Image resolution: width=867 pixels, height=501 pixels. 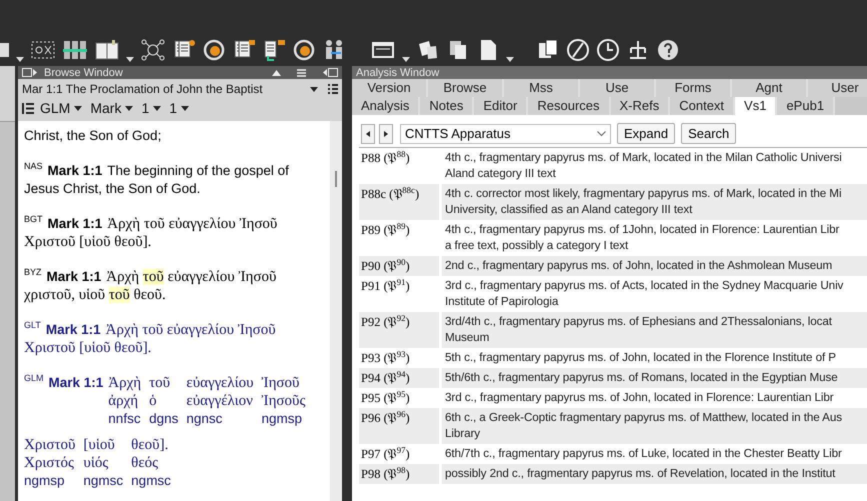 I want to click on interlinear-label: $^{GLM}$ Mark 1:1, so click(x=64, y=382).